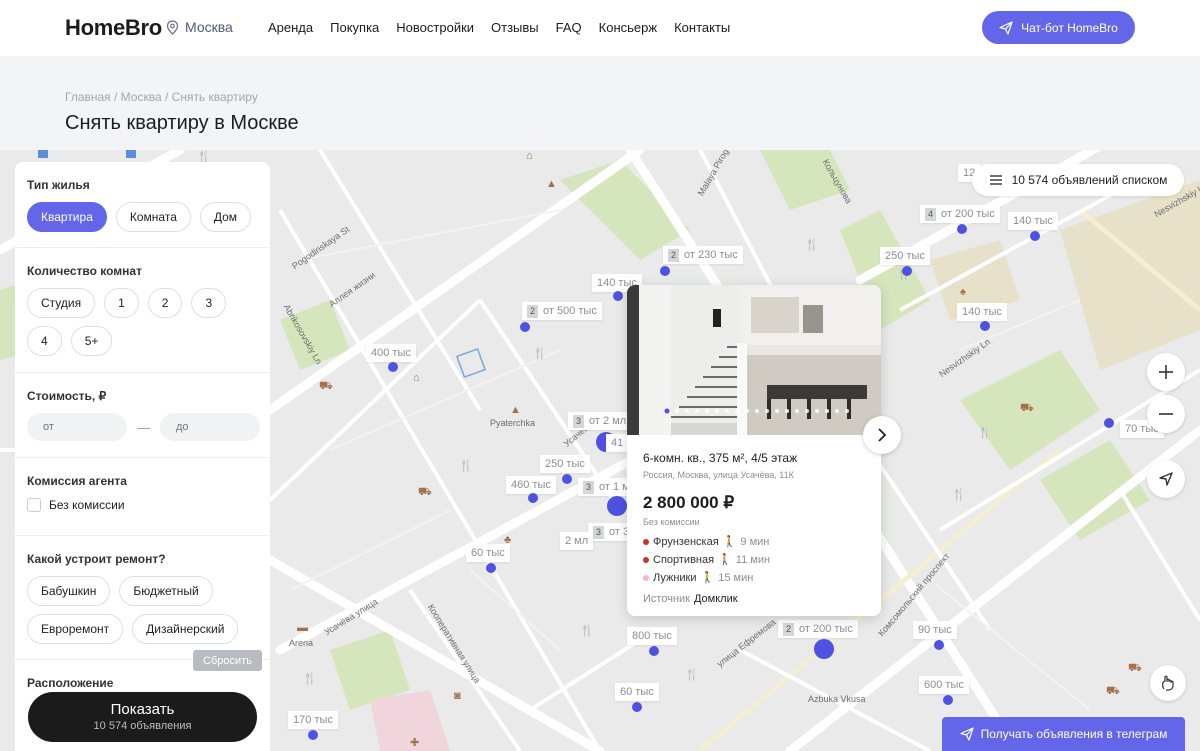 The image size is (1200, 751). Describe the element at coordinates (652, 636) in the screenshot. I see `price-pin: 800 тыс` at that location.